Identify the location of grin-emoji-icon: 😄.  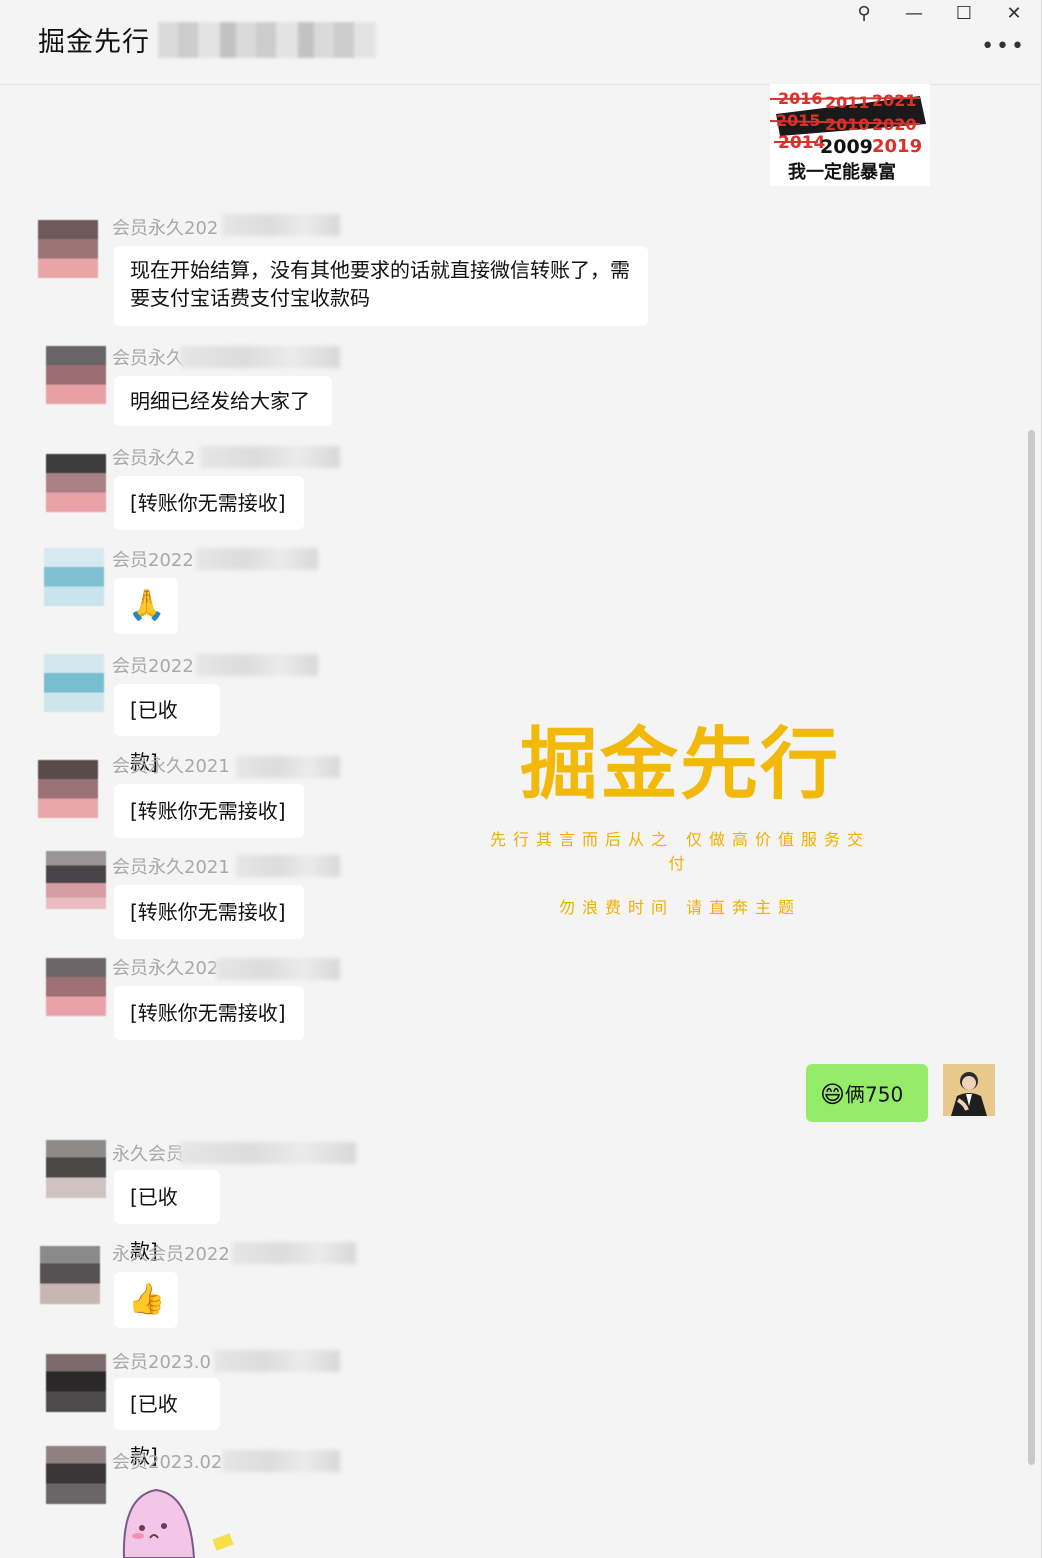
(833, 1094).